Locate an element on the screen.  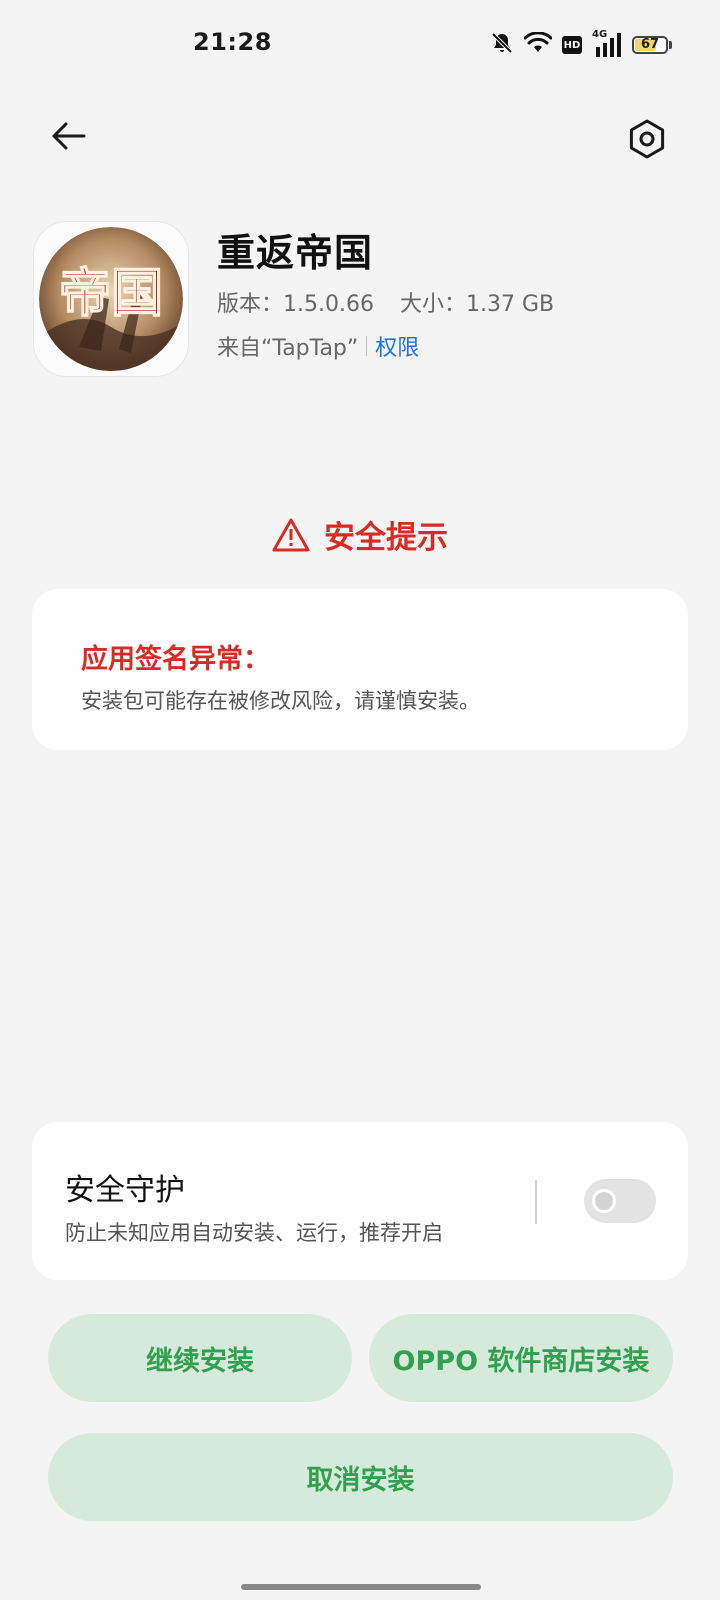
security-guard-card: 安全守护 防止未知应用自动安装、运行，推荐开启 is located at coordinates (360, 1201).